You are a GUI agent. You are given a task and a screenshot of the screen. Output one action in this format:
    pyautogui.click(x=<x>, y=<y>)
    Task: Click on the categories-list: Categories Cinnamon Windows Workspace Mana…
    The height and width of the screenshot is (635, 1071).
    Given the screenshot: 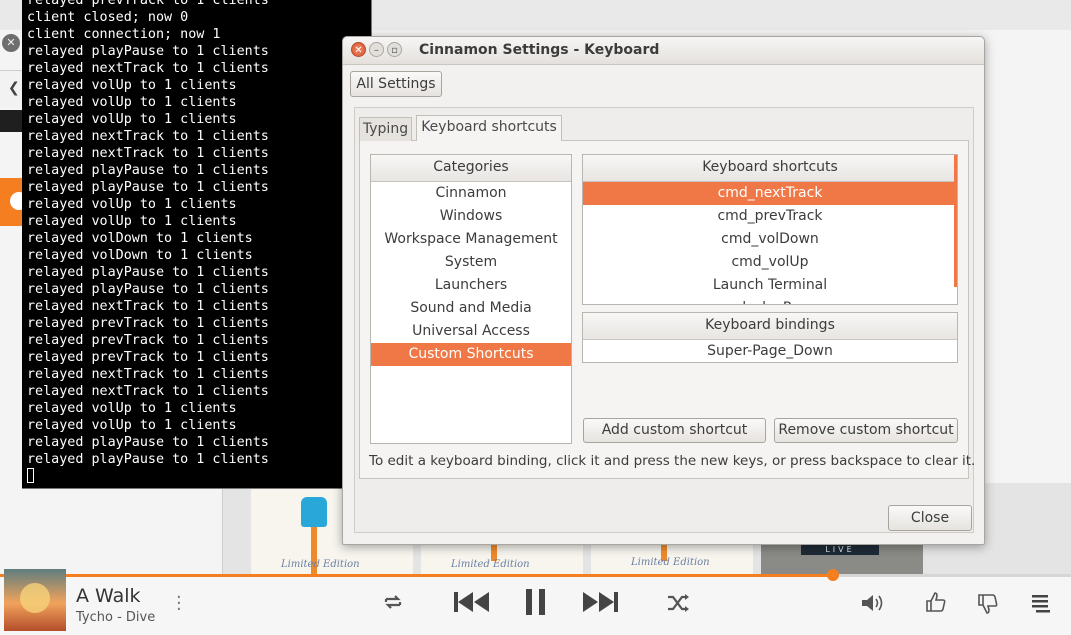 What is the action you would take?
    pyautogui.click(x=471, y=299)
    